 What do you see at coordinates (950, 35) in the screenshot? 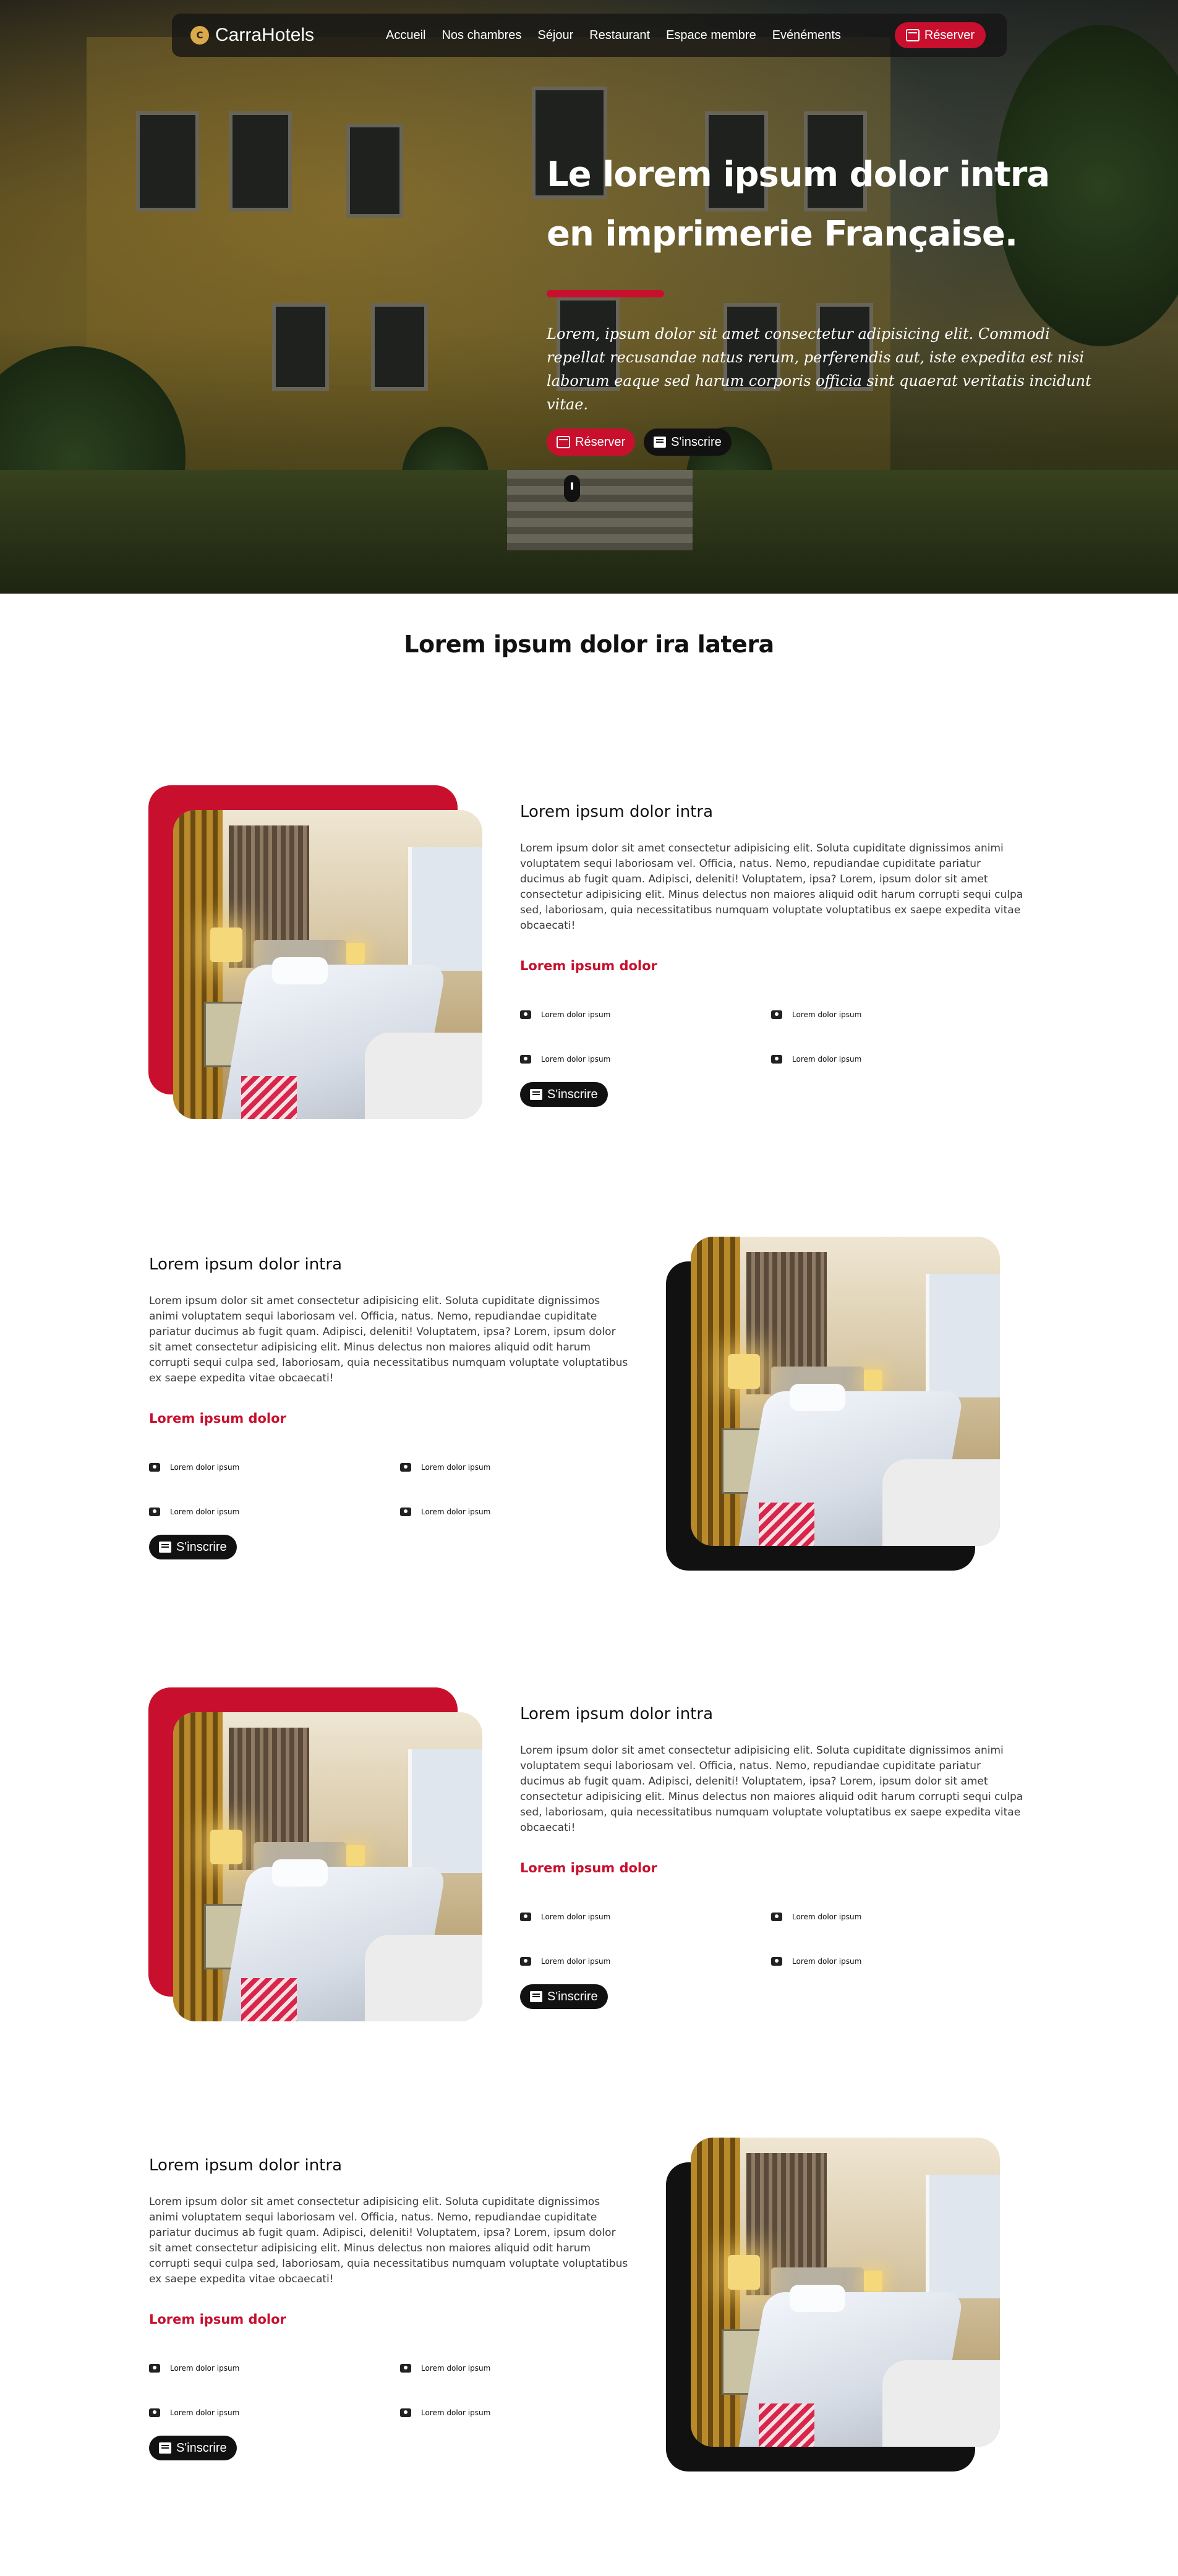
I see `nav-reserve-label: Réserver` at bounding box center [950, 35].